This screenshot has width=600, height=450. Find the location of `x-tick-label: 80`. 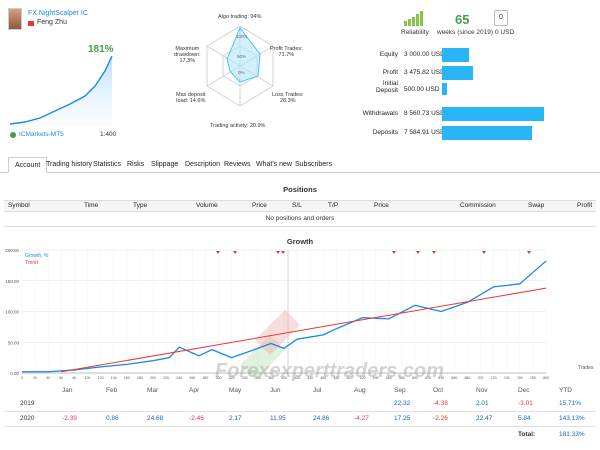

x-tick-label: 80 is located at coordinates (74, 378).